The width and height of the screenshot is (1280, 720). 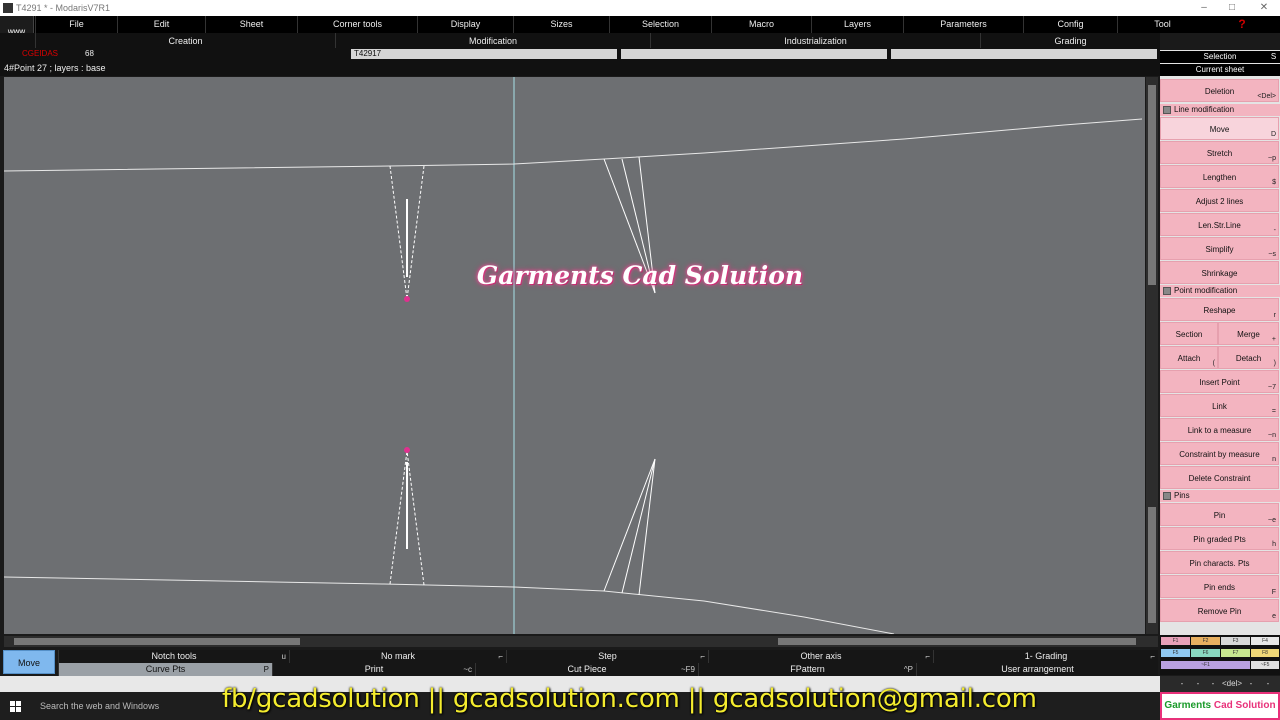 What do you see at coordinates (1235, 653) in the screenshot?
I see `grade-key-f7: F7` at bounding box center [1235, 653].